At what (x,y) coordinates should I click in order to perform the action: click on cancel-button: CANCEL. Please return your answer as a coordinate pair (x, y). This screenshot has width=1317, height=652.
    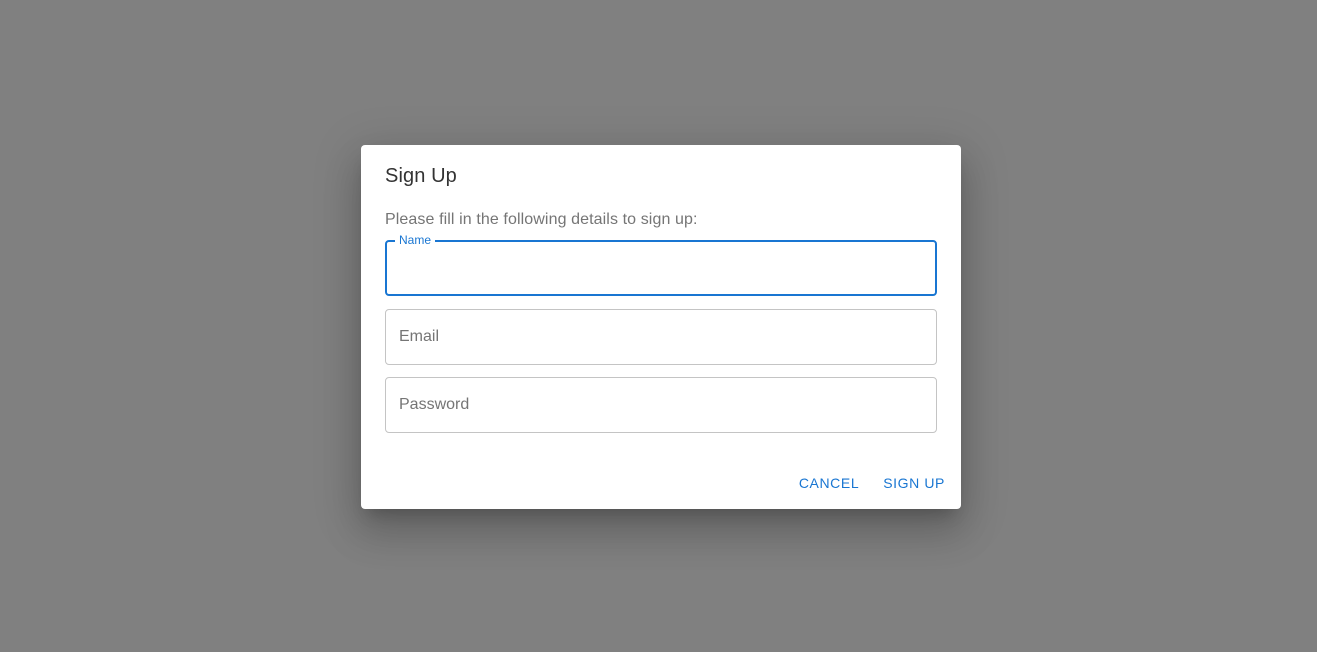
    Looking at the image, I should click on (829, 483).